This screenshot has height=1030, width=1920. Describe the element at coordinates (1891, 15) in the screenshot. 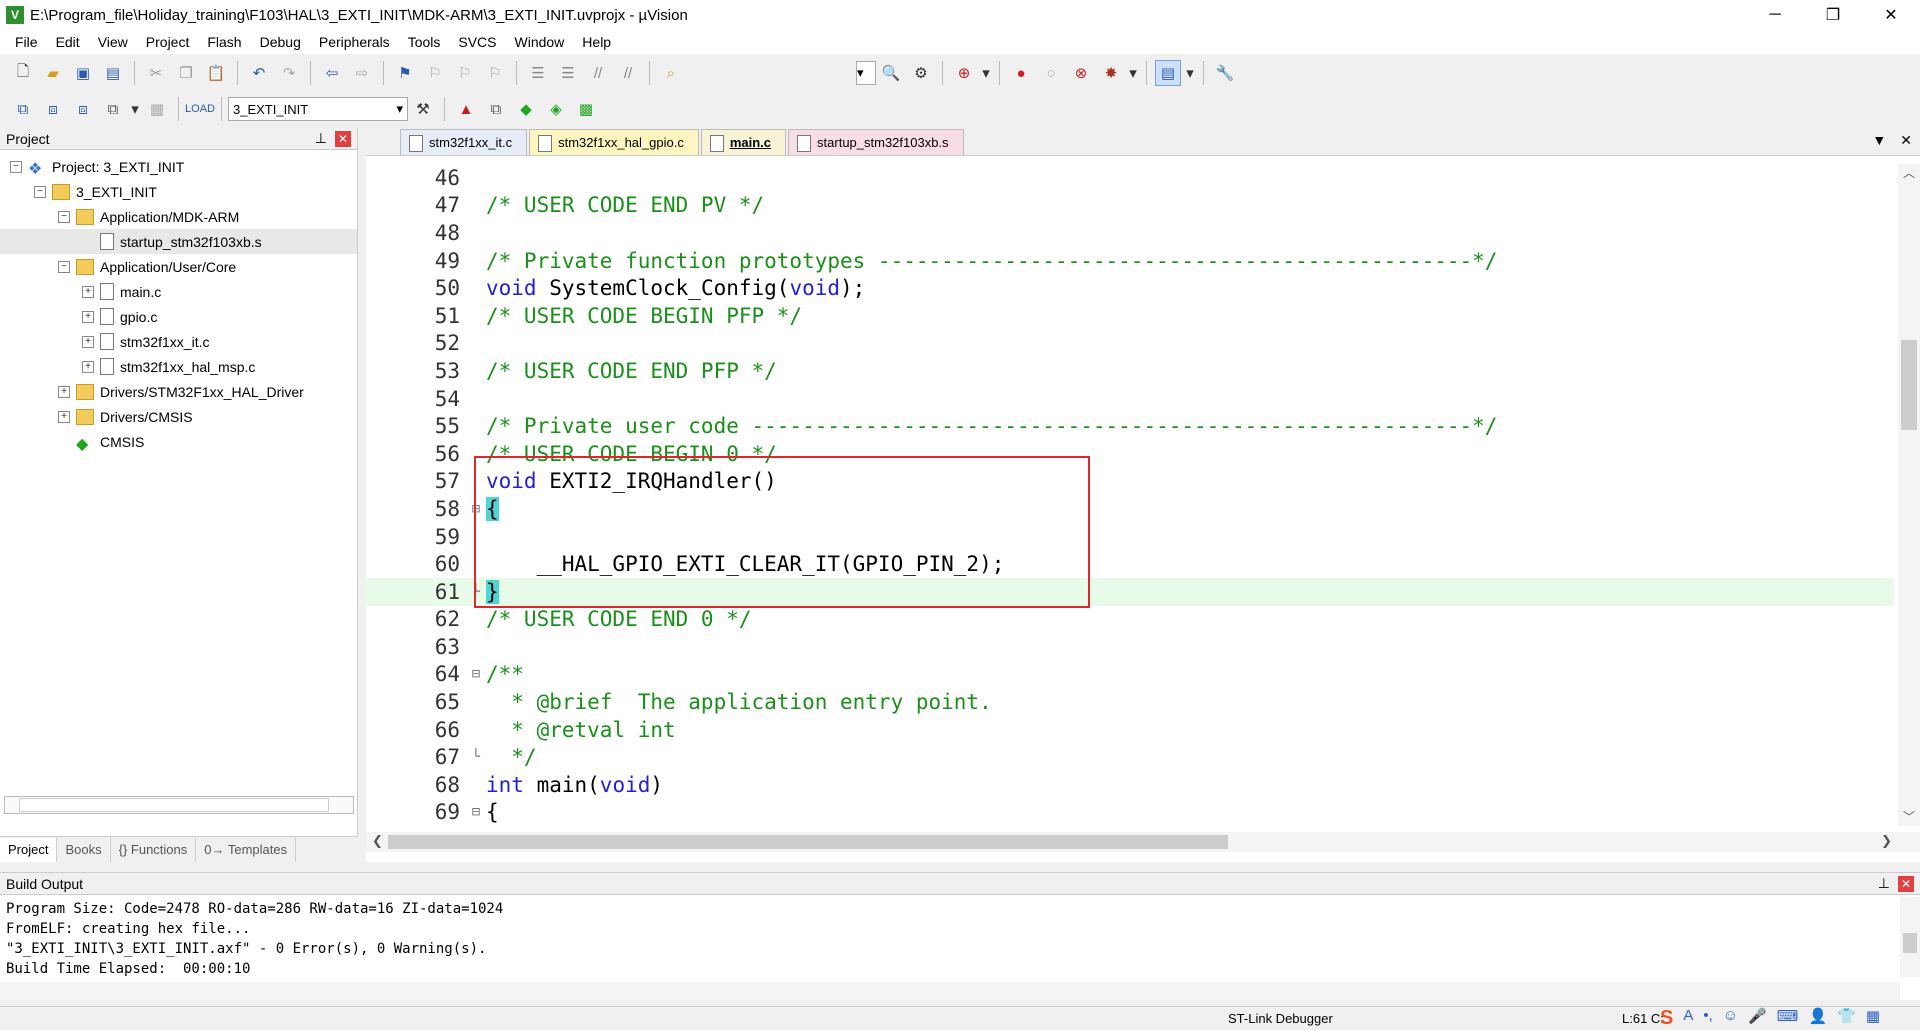

I see `close-window-button: ✕` at that location.